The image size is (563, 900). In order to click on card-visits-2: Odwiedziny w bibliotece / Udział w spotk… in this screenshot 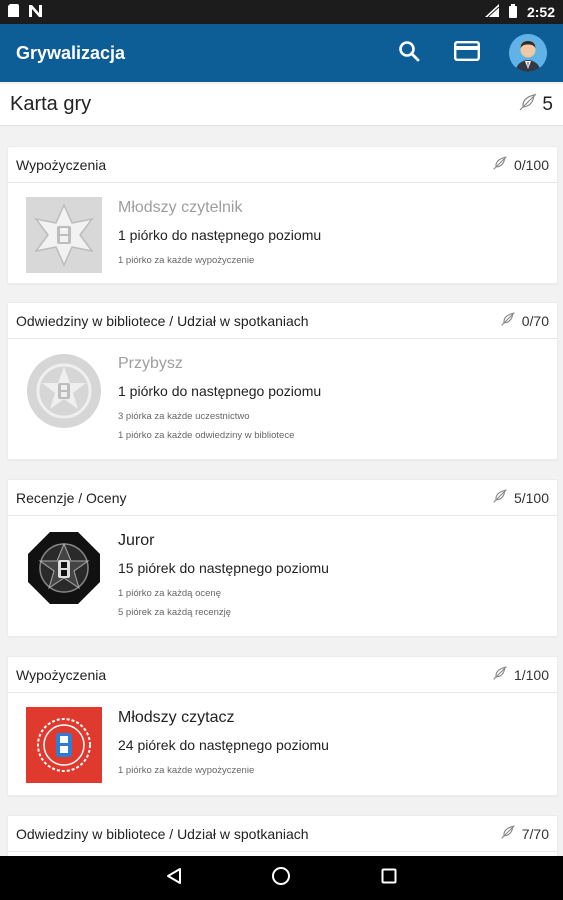, I will do `click(282, 835)`.